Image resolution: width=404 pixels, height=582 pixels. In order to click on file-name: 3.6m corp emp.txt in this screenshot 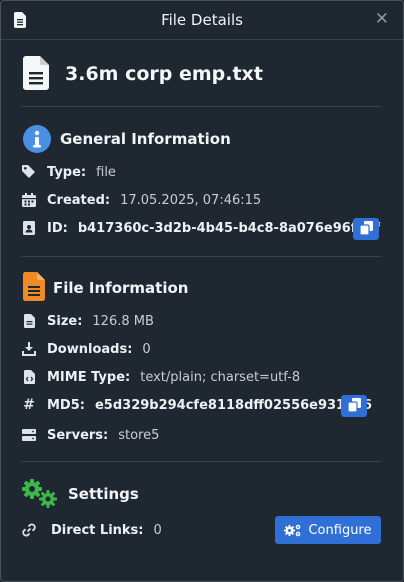, I will do `click(164, 74)`.